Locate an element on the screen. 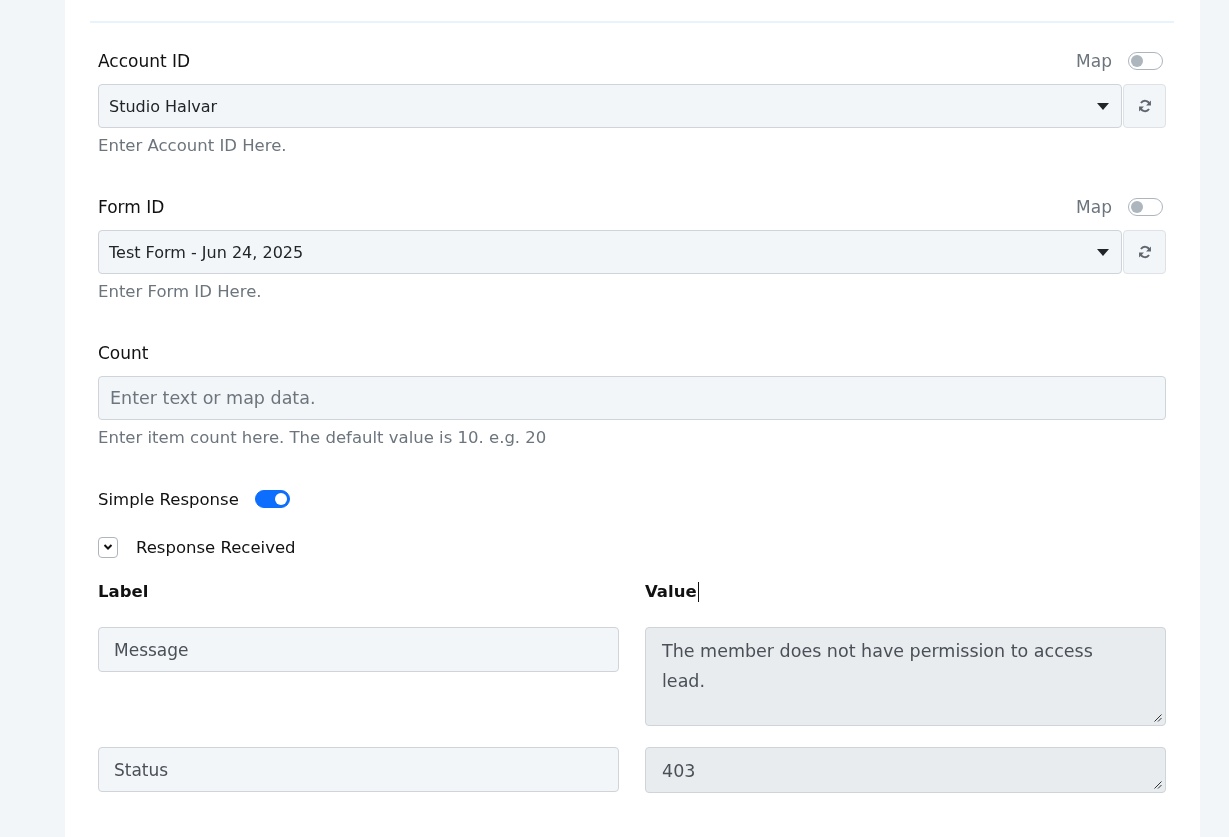 This screenshot has width=1229, height=837. text-field: Enter text or map data. is located at coordinates (632, 398).